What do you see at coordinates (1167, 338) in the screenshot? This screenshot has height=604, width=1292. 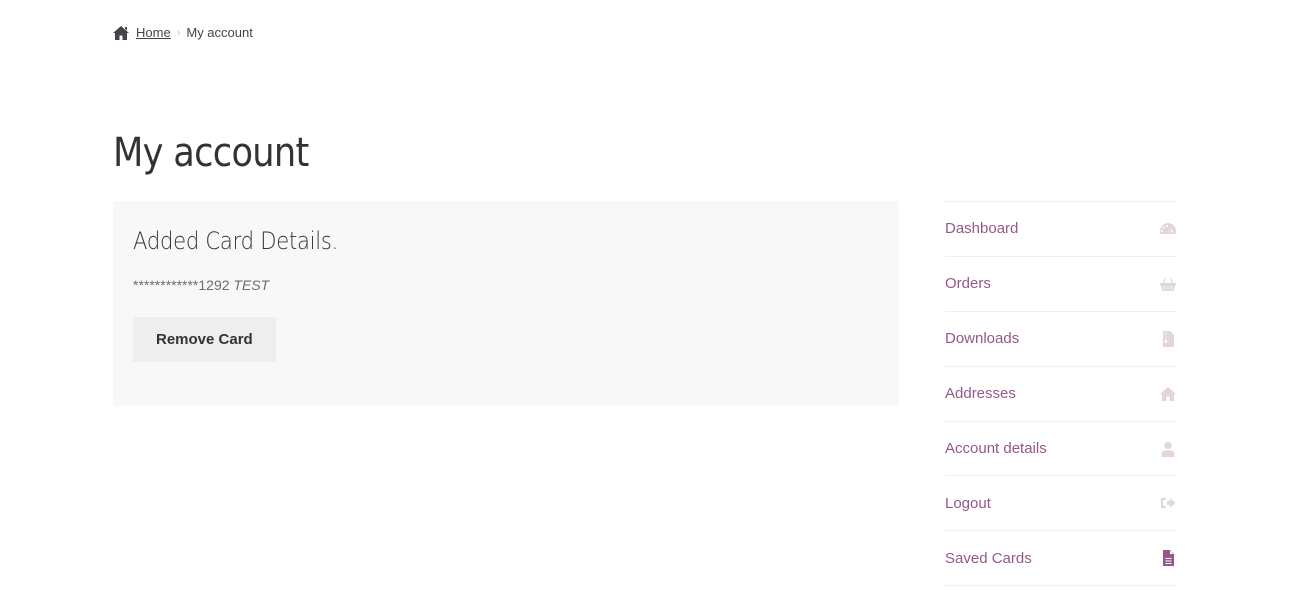 I see `file-archive-icon` at bounding box center [1167, 338].